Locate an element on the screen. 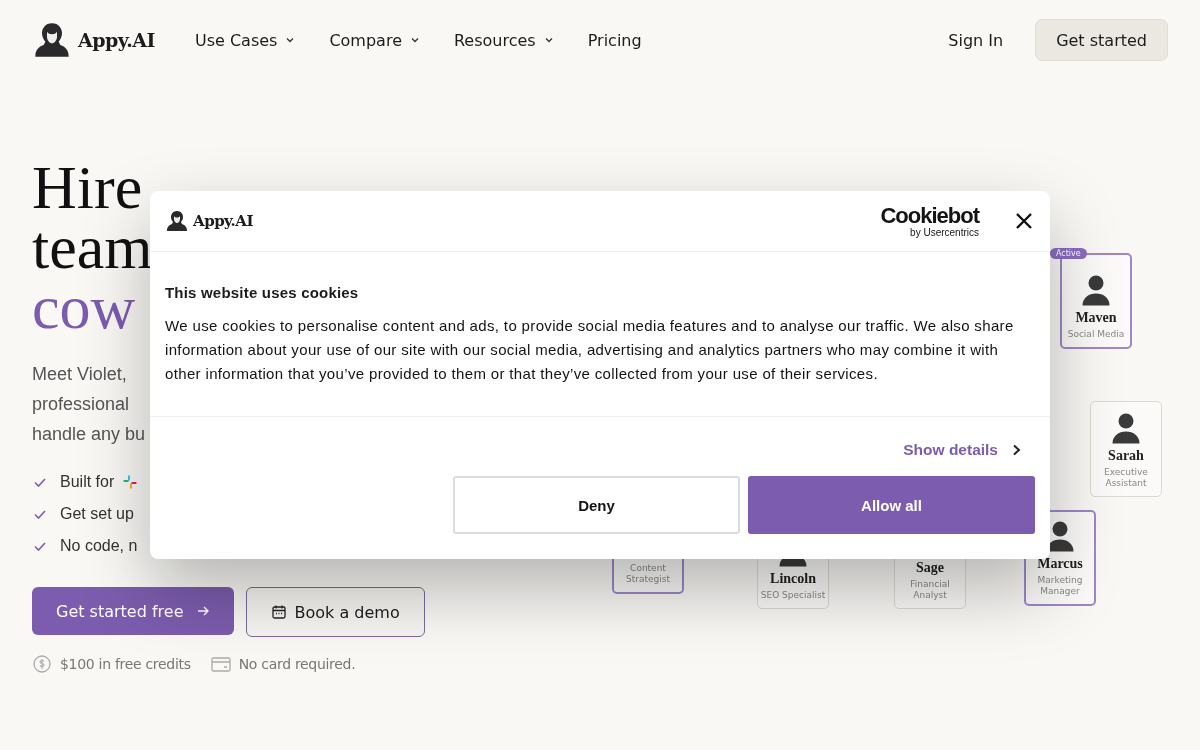 Image resolution: width=1200 pixels, height=750 pixels. headline: team is located at coordinates (92, 247).